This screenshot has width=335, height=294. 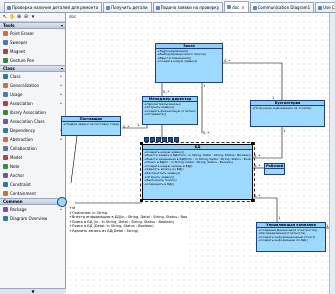 What do you see at coordinates (282, 7) in the screenshot?
I see `diagram-tab: Communication Diagram1` at bounding box center [282, 7].